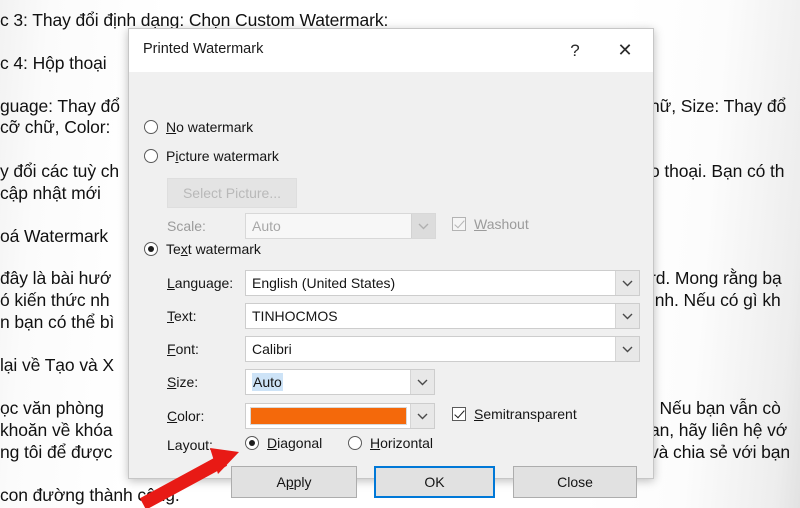 Image resolution: width=800 pixels, height=508 pixels. I want to click on document-text-line: lại về Tạo và X, so click(57, 365).